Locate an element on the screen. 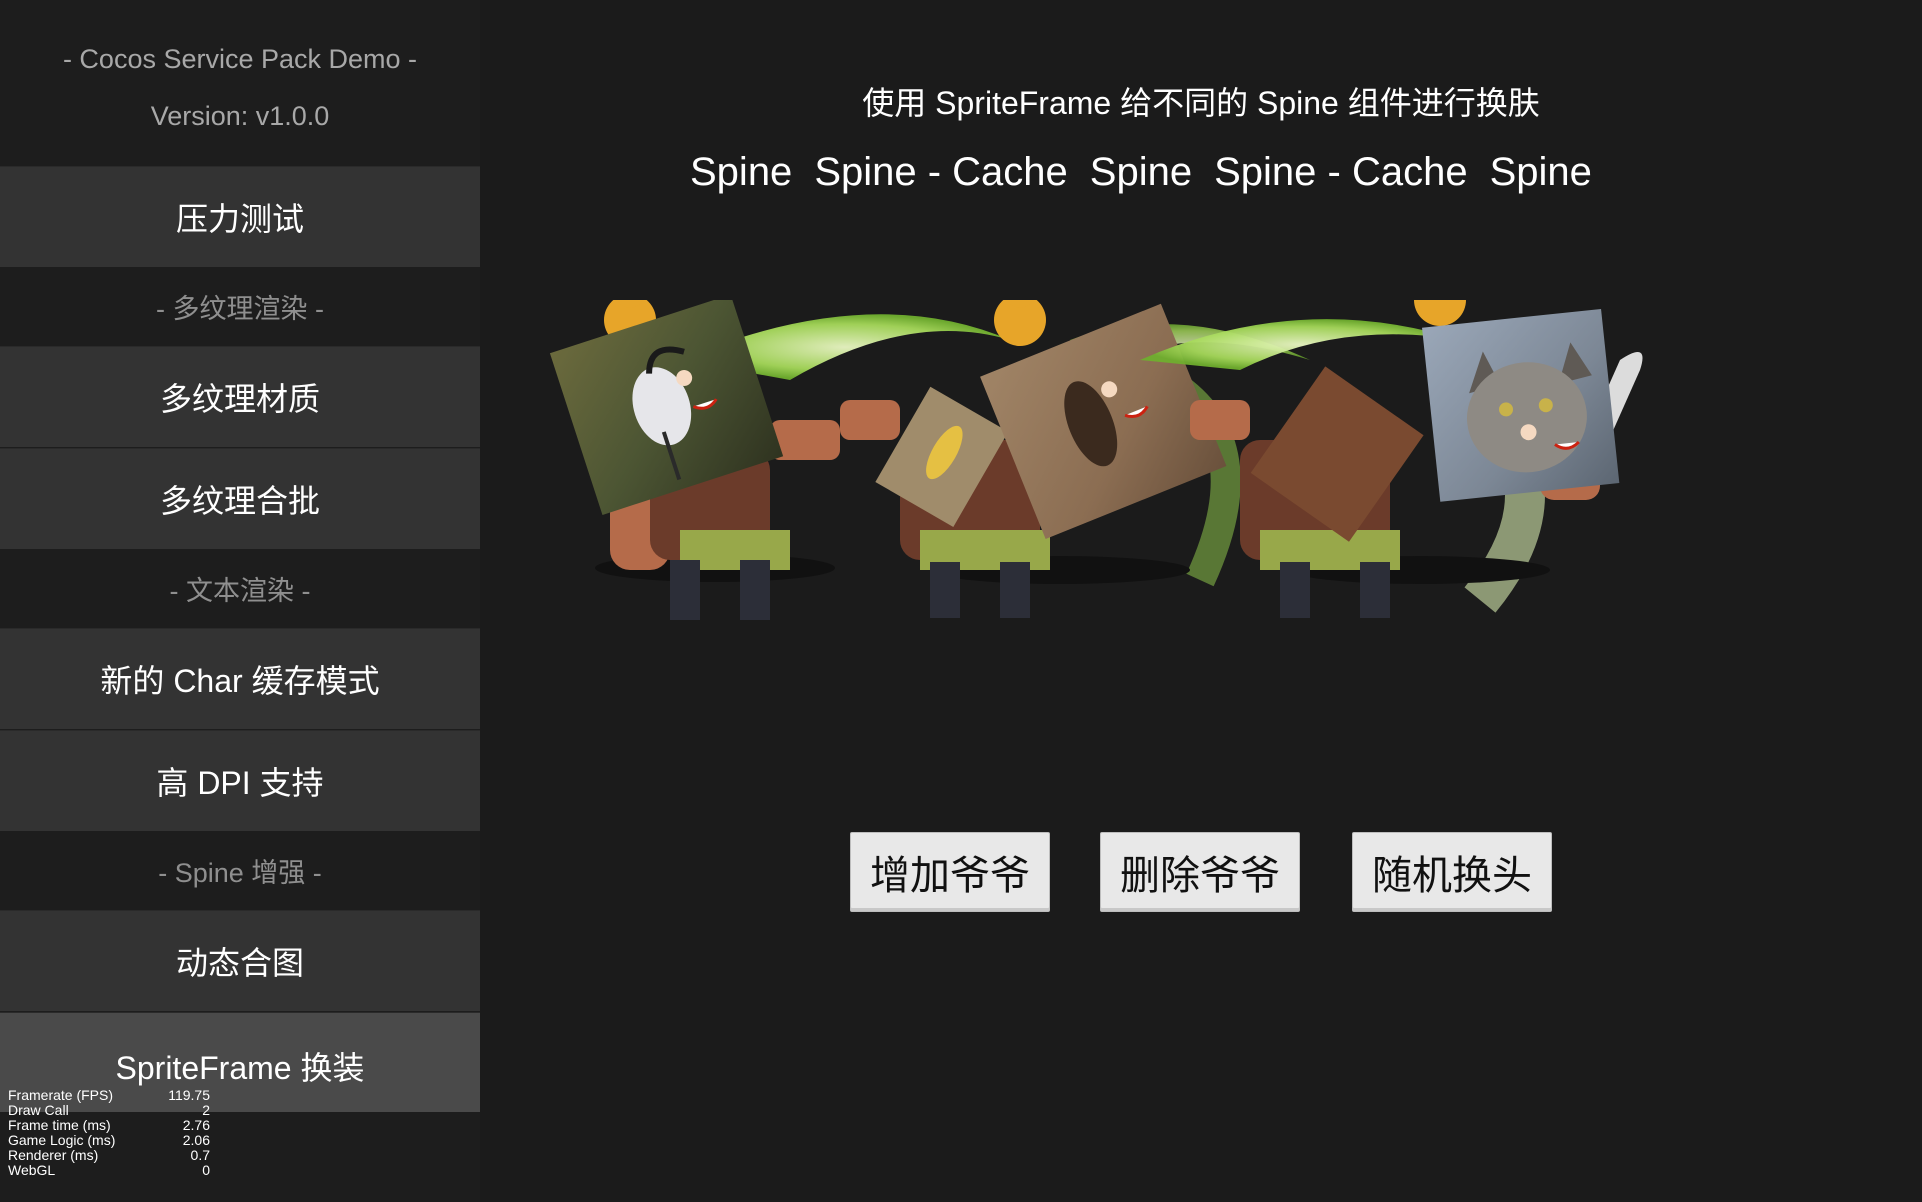  menu-button-multi-texture-batch: 多纹理合批 is located at coordinates (240, 498).